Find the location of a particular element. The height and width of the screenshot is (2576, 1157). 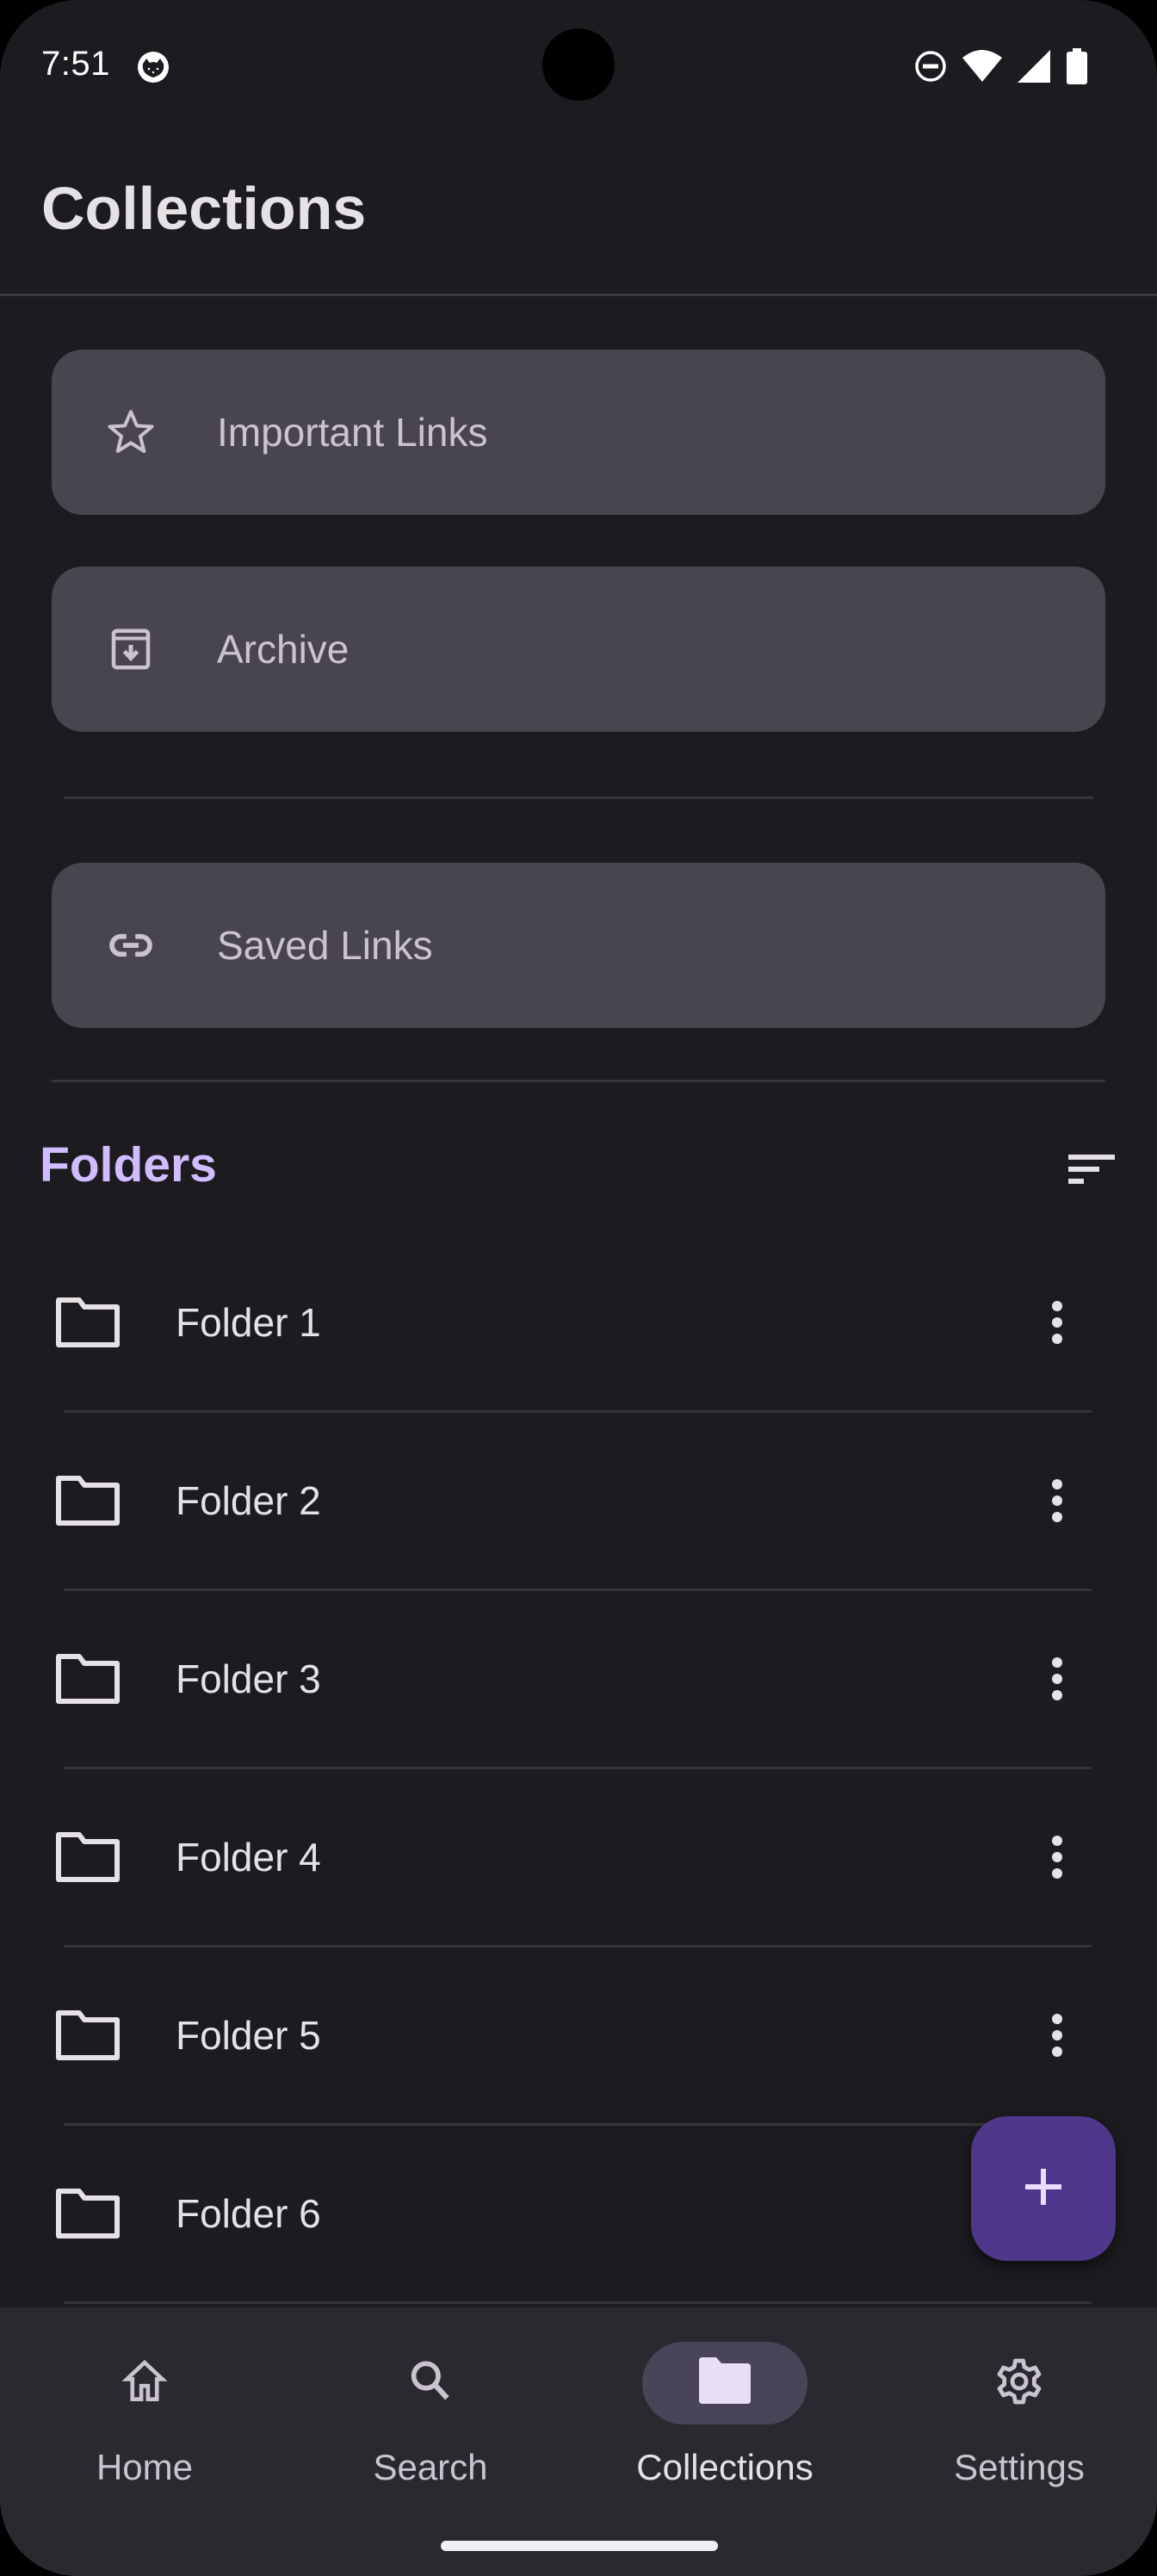

nav-label: Collections is located at coordinates (725, 2467).